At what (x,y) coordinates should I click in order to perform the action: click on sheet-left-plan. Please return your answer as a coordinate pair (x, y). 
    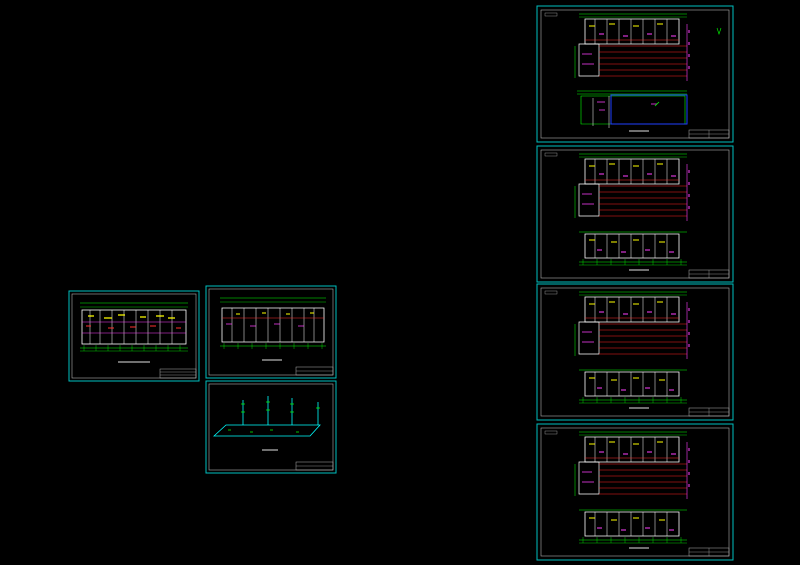
    Looking at the image, I should click on (134, 336).